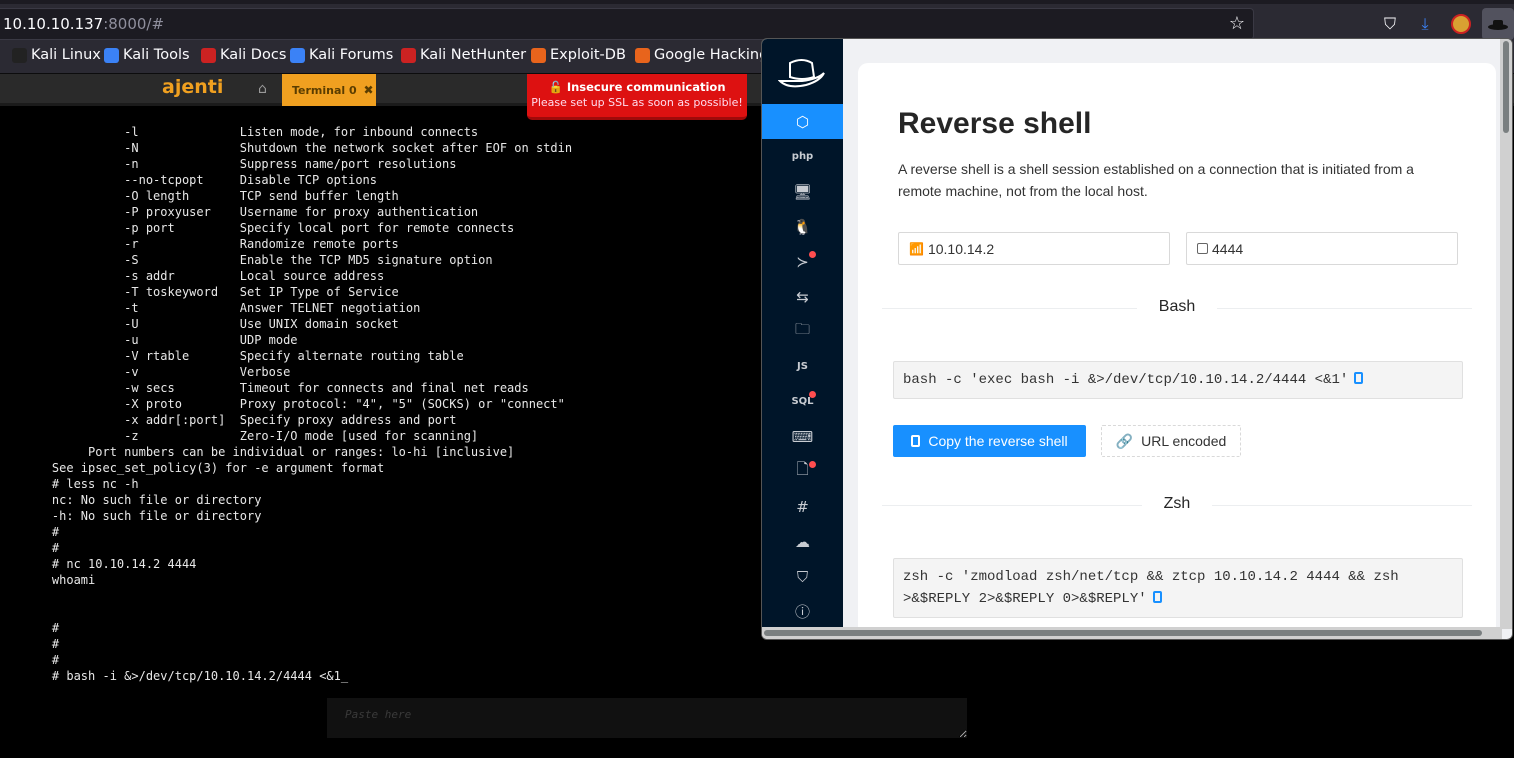  I want to click on ajenti-logo: ajenti, so click(192, 87).